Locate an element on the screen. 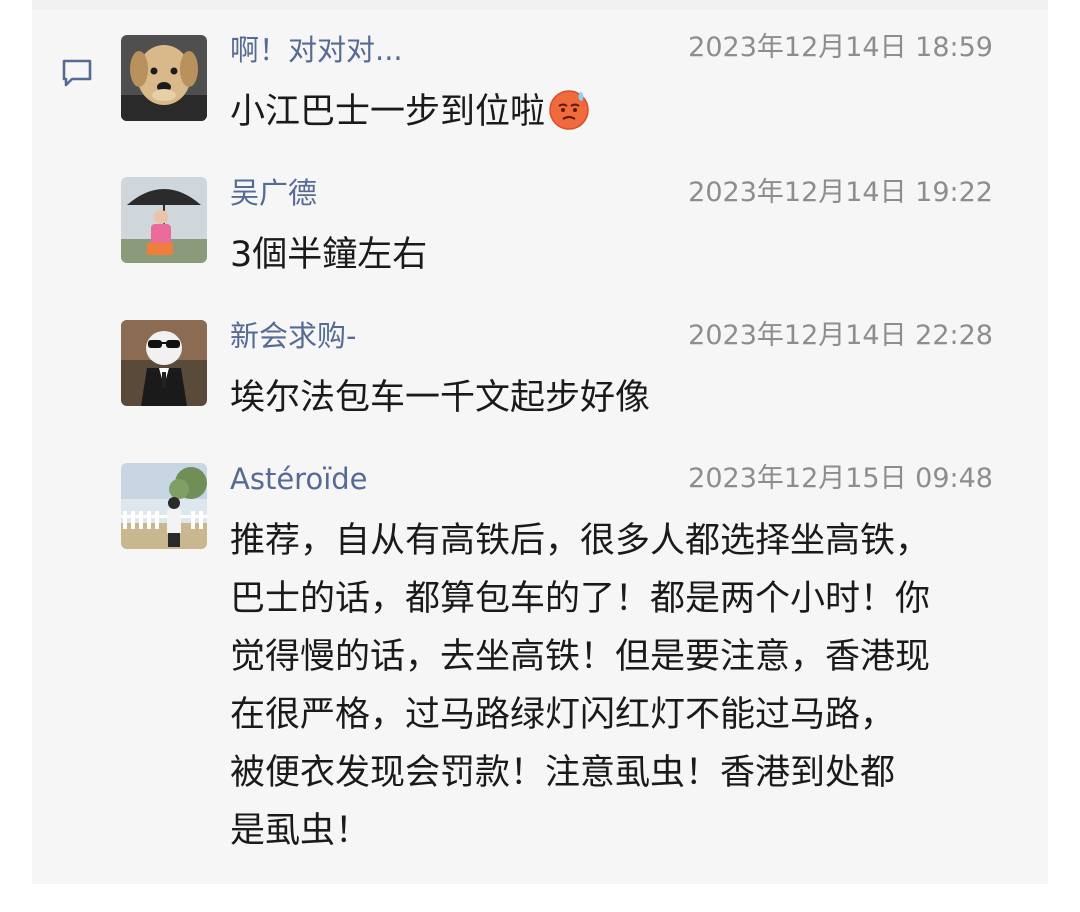 The width and height of the screenshot is (1080, 912). dog-avatar is located at coordinates (164, 78).